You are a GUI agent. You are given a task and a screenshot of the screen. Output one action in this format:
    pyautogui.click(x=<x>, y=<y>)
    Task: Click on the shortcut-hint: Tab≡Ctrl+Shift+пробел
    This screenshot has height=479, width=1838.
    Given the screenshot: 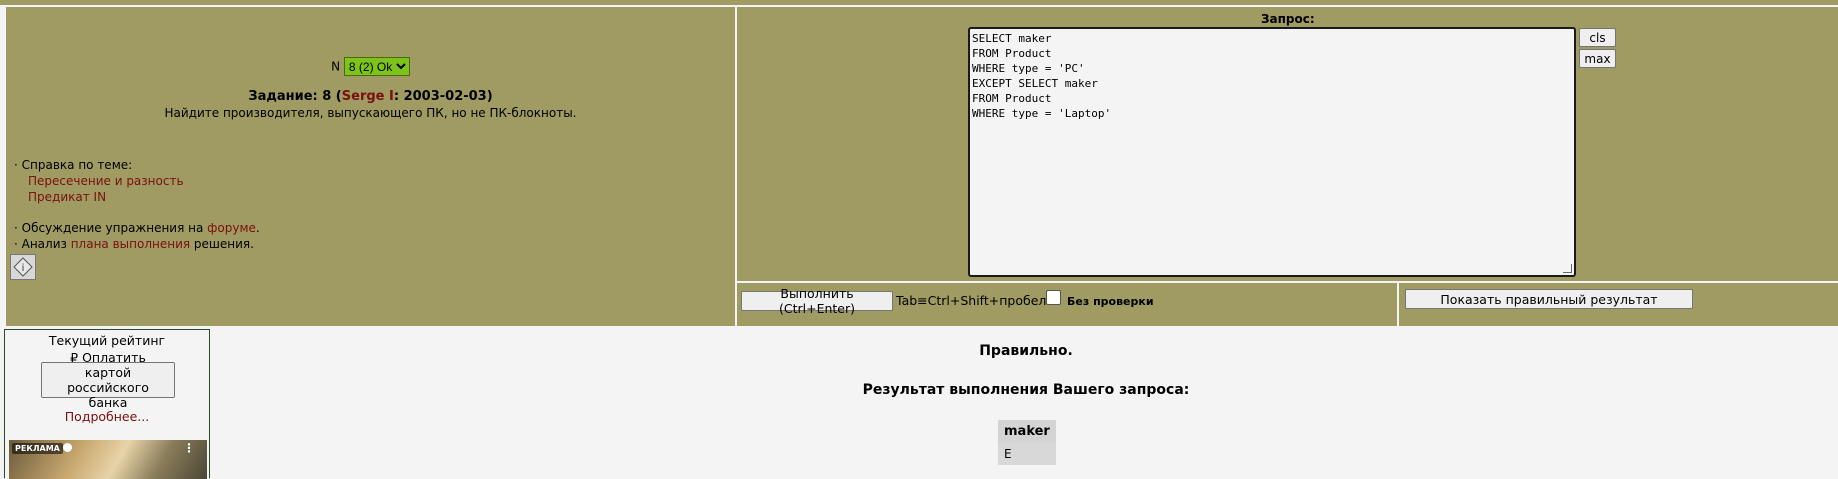 What is the action you would take?
    pyautogui.click(x=971, y=300)
    